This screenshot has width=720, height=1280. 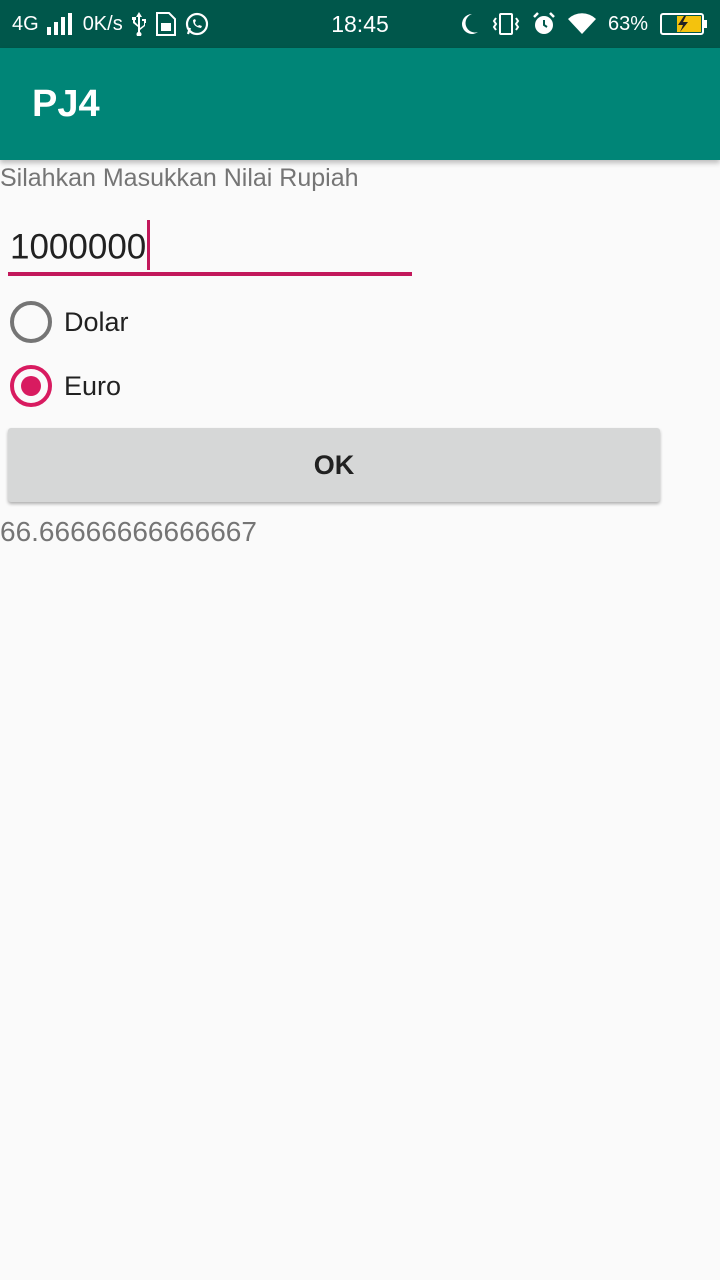 I want to click on ok-button: OK, so click(x=334, y=465).